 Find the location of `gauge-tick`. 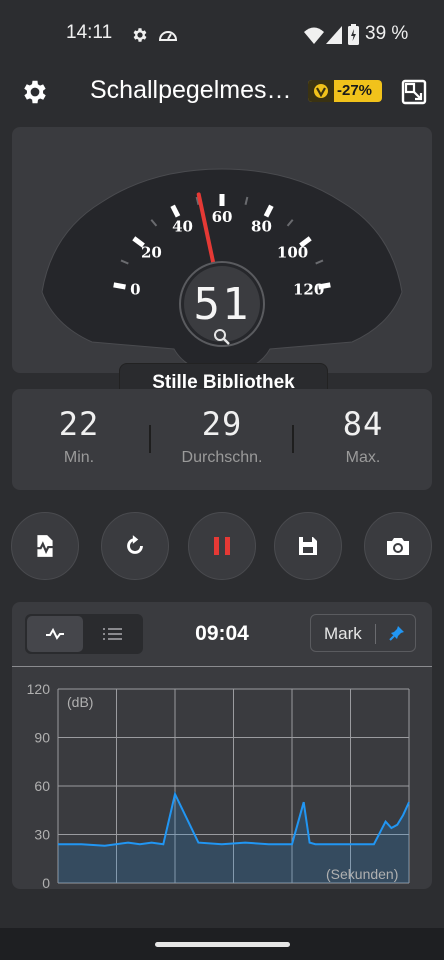

gauge-tick is located at coordinates (119, 286).